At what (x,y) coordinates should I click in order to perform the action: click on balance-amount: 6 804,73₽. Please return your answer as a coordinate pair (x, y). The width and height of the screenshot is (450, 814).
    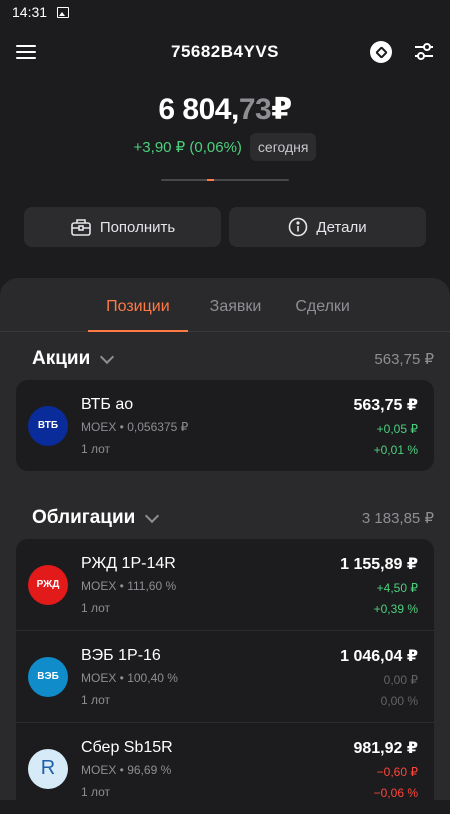
    Looking at the image, I should click on (225, 109).